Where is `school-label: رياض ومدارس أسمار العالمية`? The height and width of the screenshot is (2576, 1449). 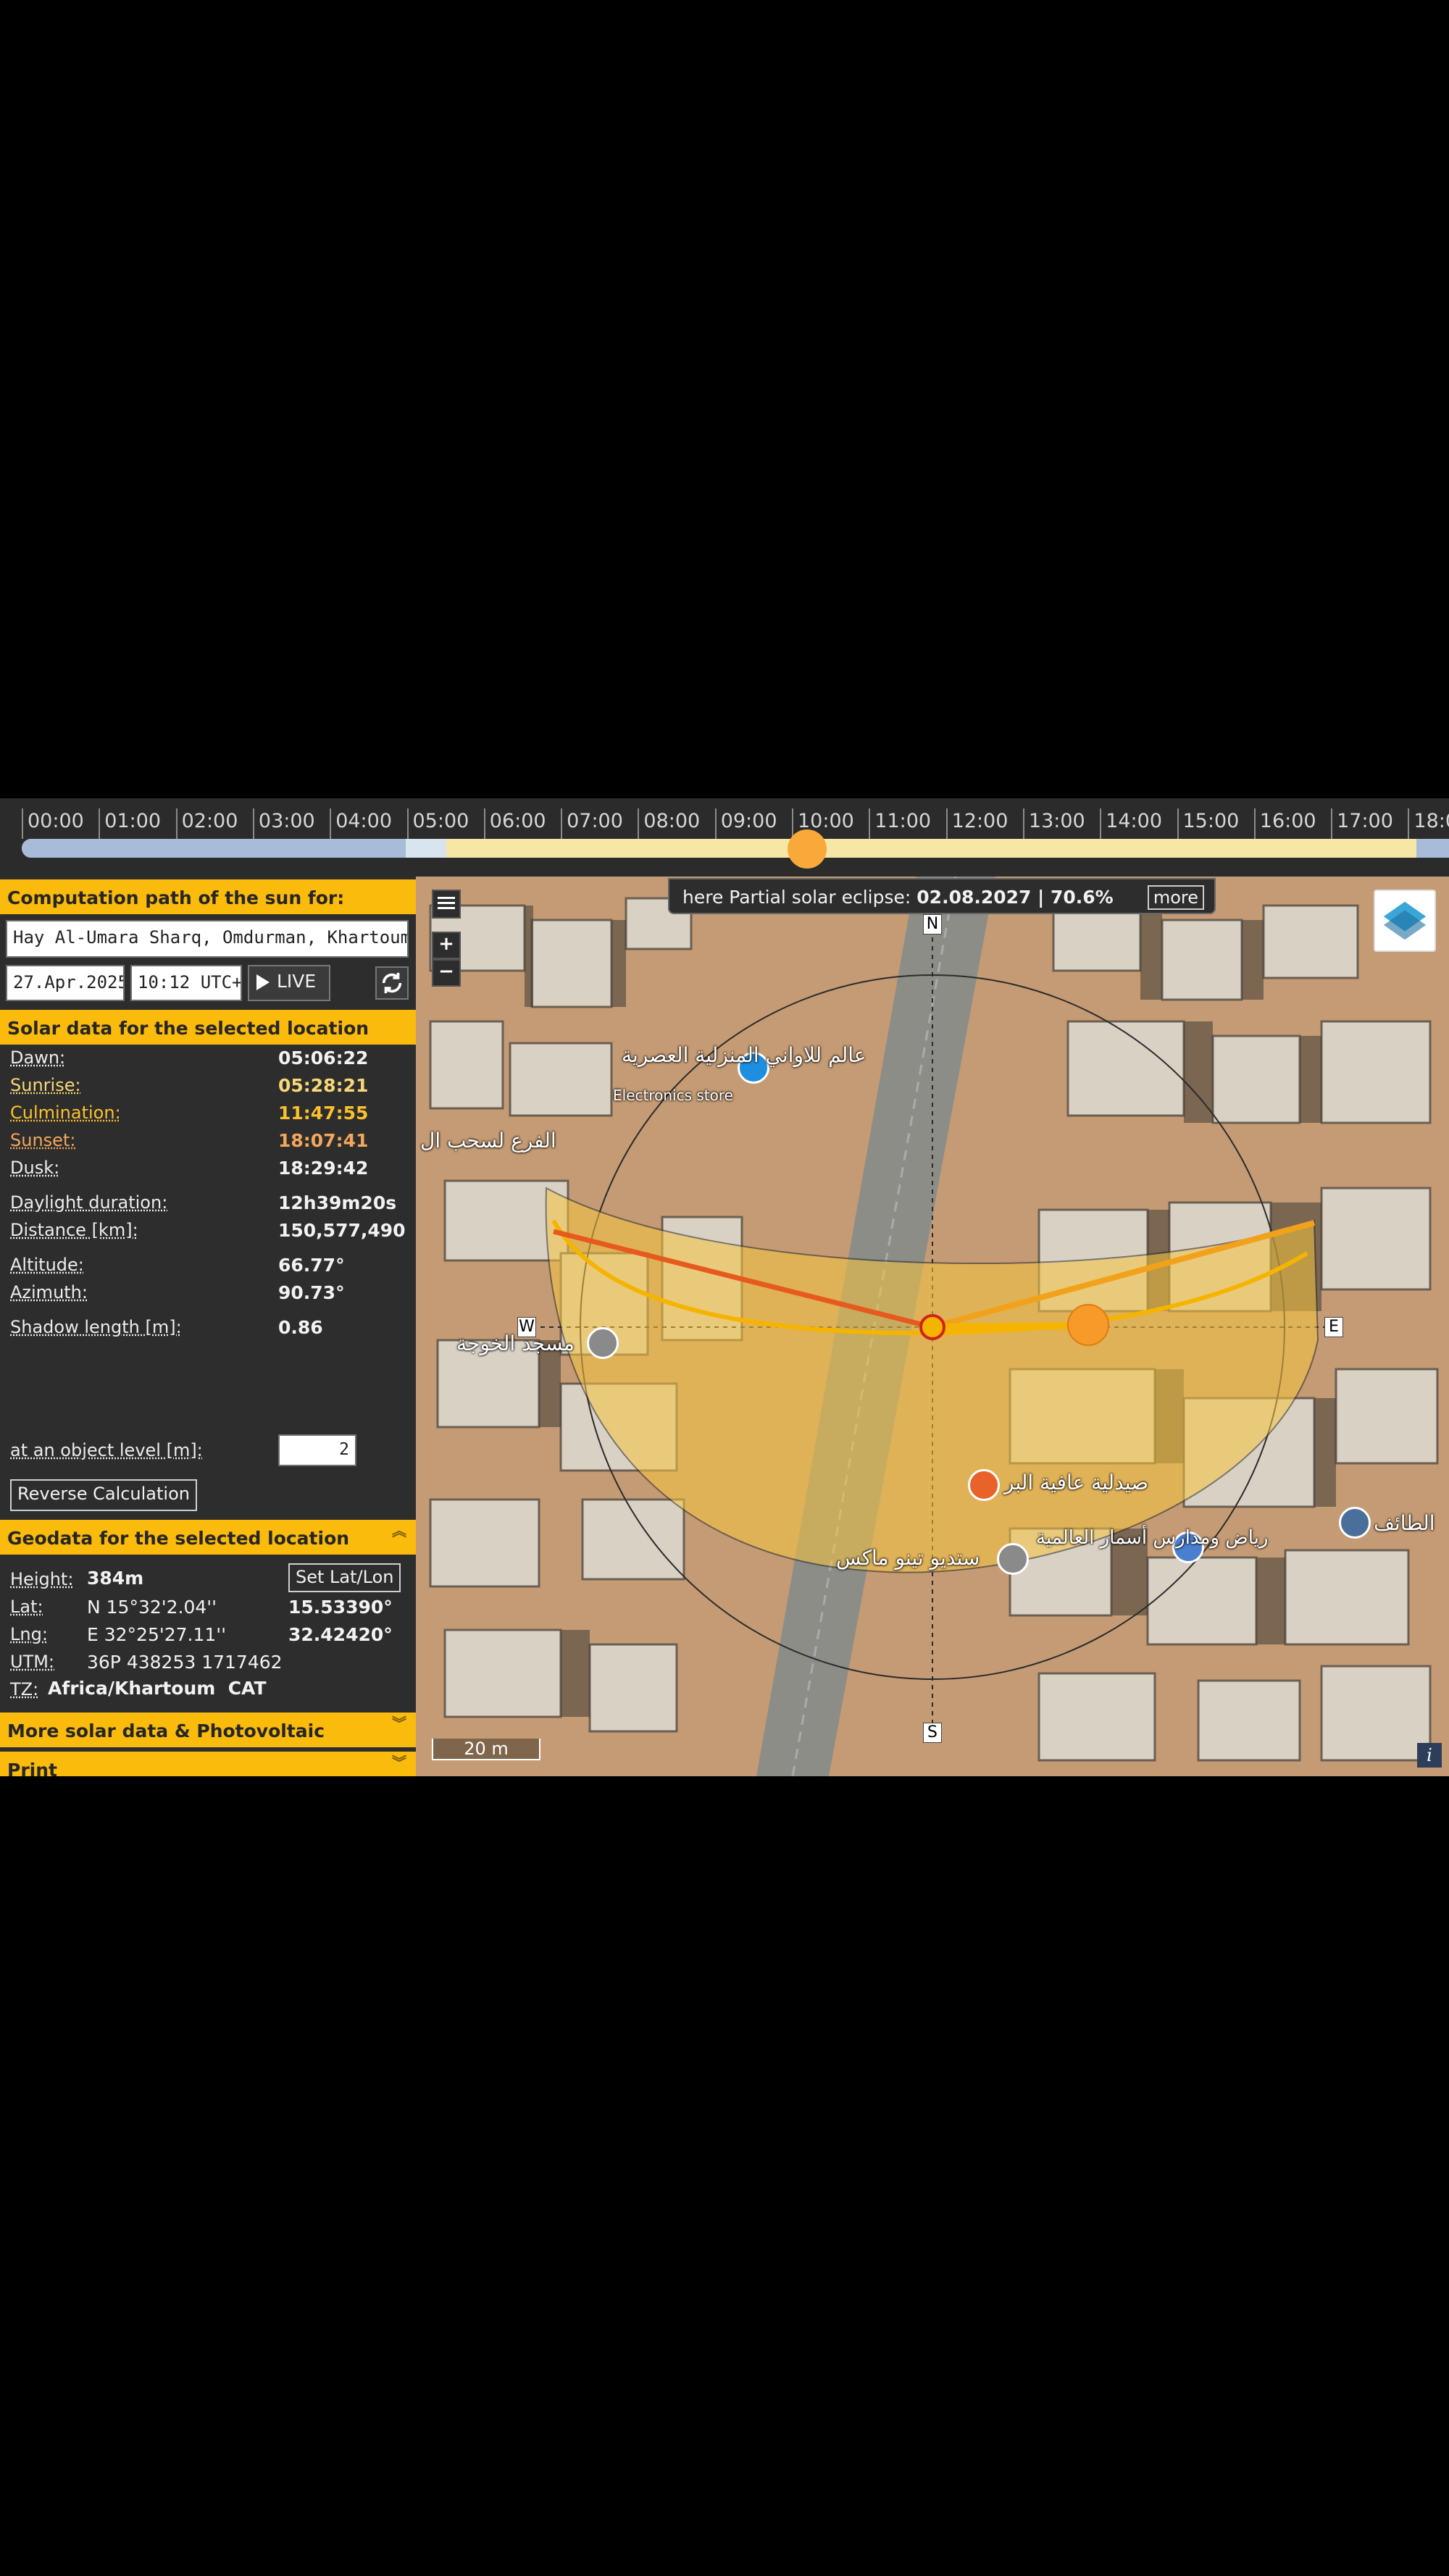 school-label: رياض ومدارس أسمار العالمية is located at coordinates (1152, 1538).